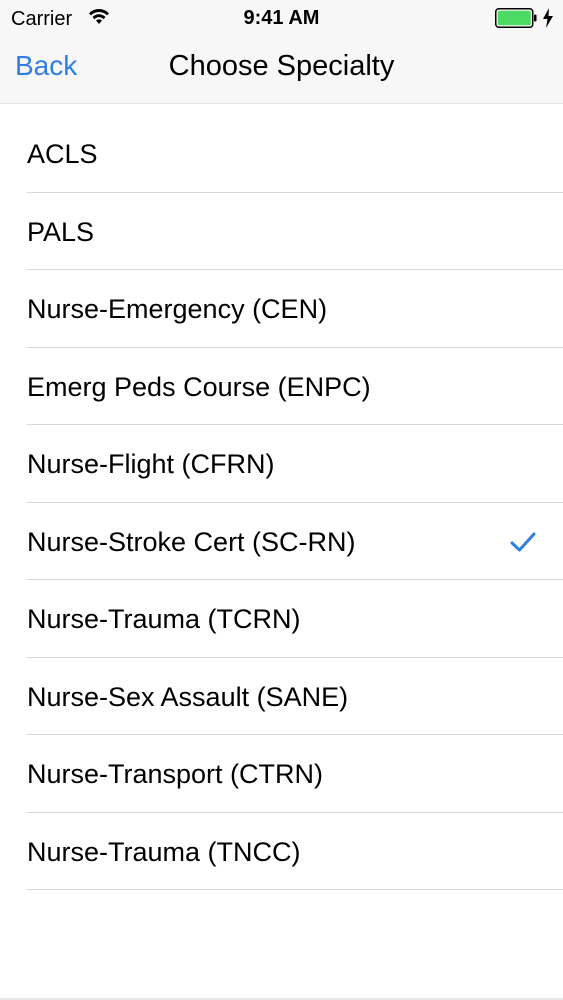  I want to click on list-item: Nurse-Trauma (TNCC), so click(281, 852).